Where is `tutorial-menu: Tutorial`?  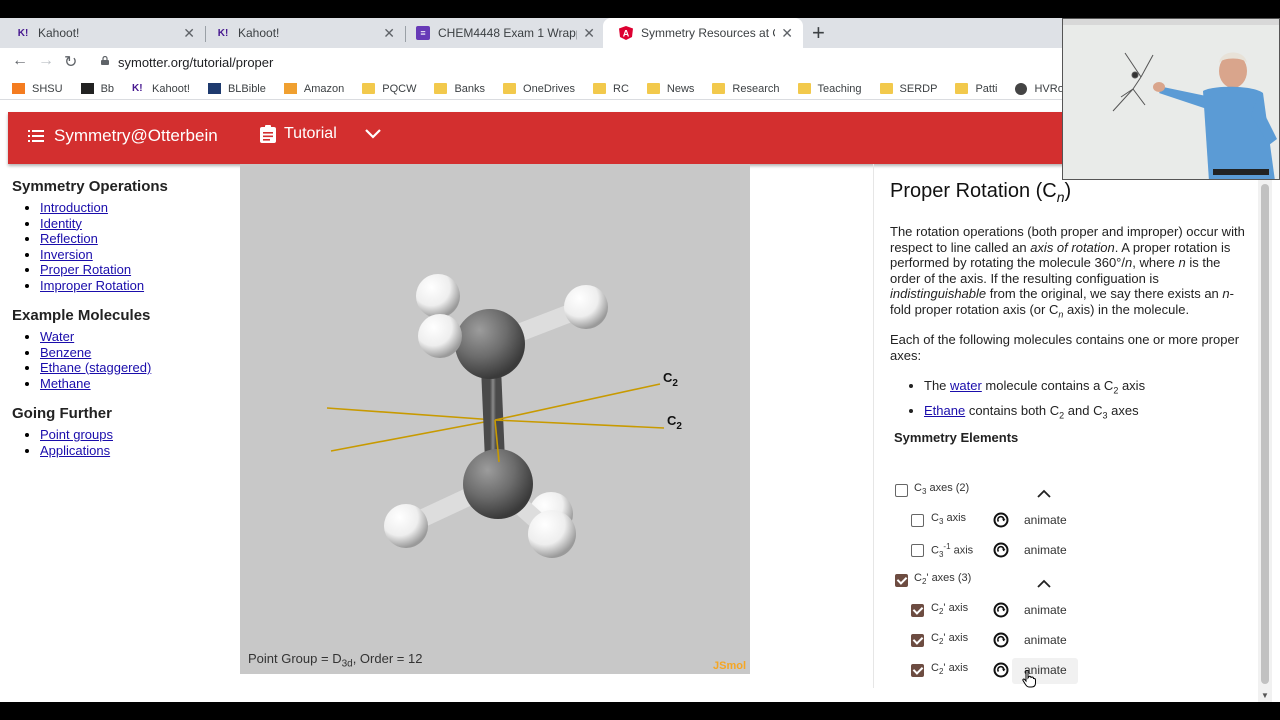 tutorial-menu: Tutorial is located at coordinates (320, 134).